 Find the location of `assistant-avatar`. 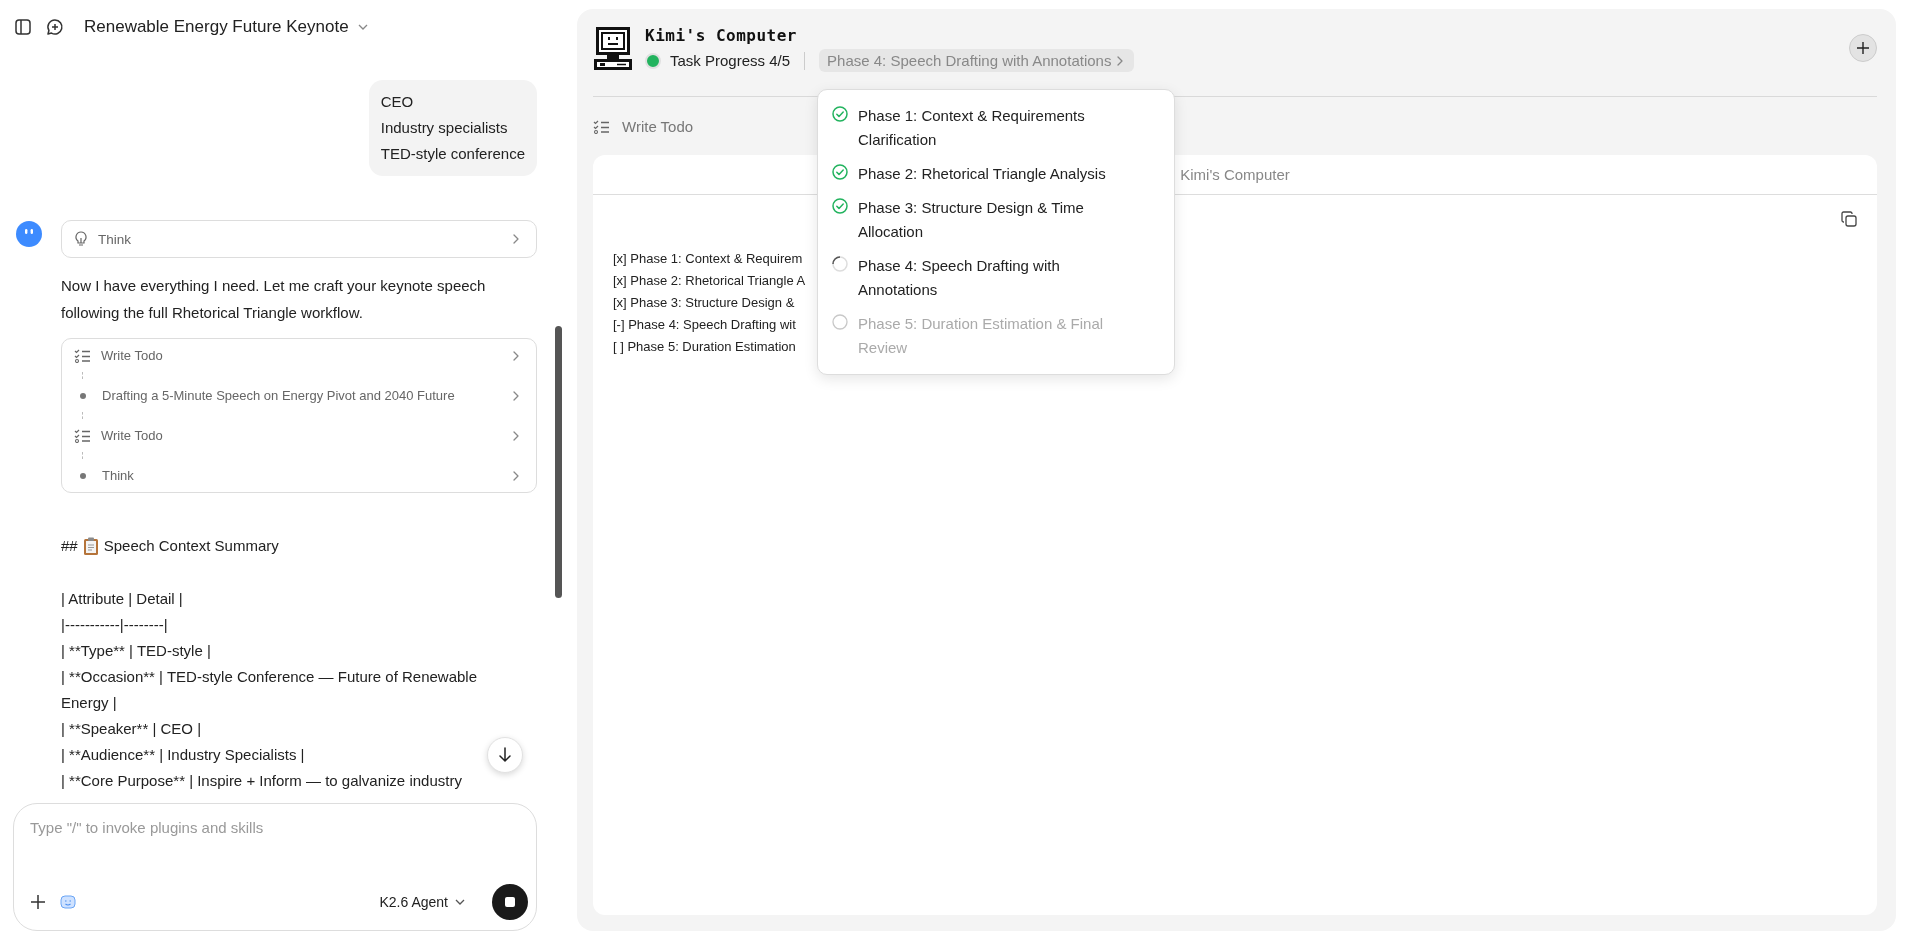

assistant-avatar is located at coordinates (29, 234).